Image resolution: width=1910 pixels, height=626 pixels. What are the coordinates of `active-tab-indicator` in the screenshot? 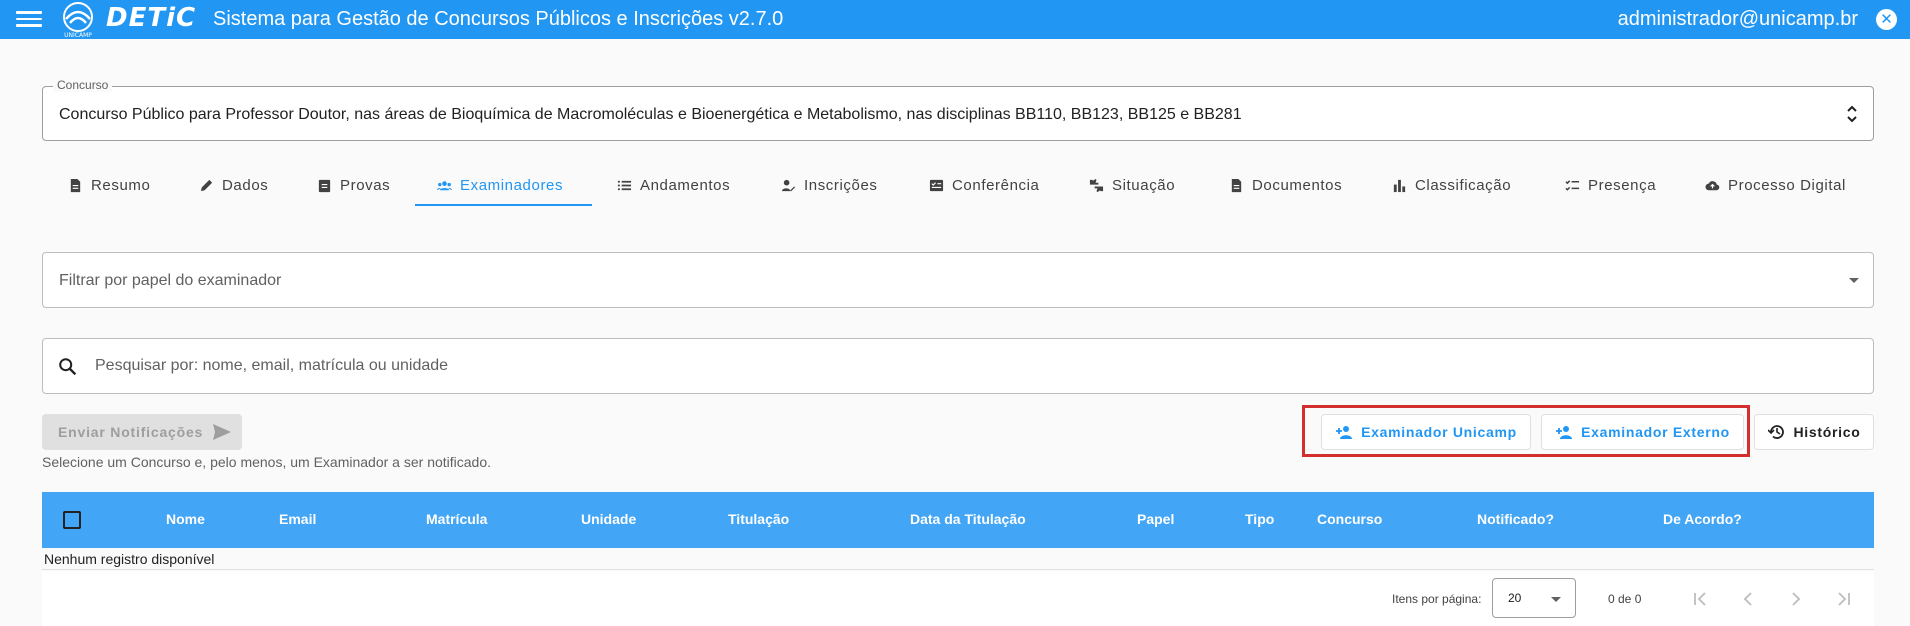 It's located at (503, 205).